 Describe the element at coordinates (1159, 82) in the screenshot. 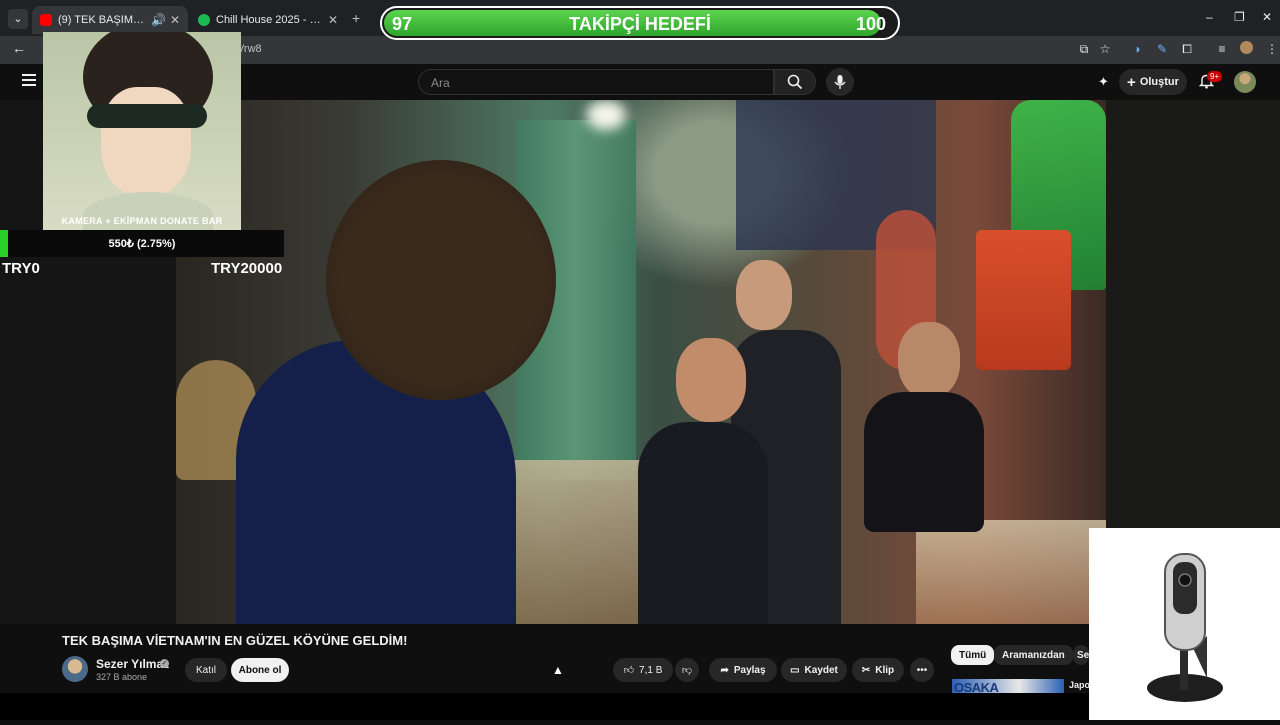

I see `create-label: Oluştur` at that location.